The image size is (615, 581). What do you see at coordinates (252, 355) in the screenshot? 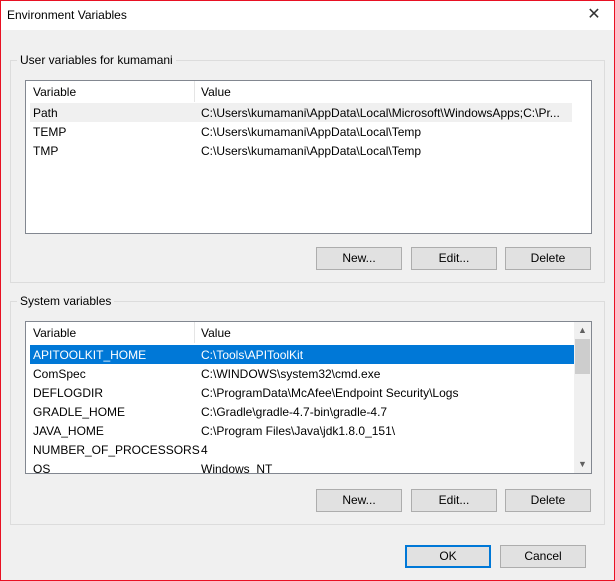
I see `variable-value: C:\Tools\APIToolKit` at bounding box center [252, 355].